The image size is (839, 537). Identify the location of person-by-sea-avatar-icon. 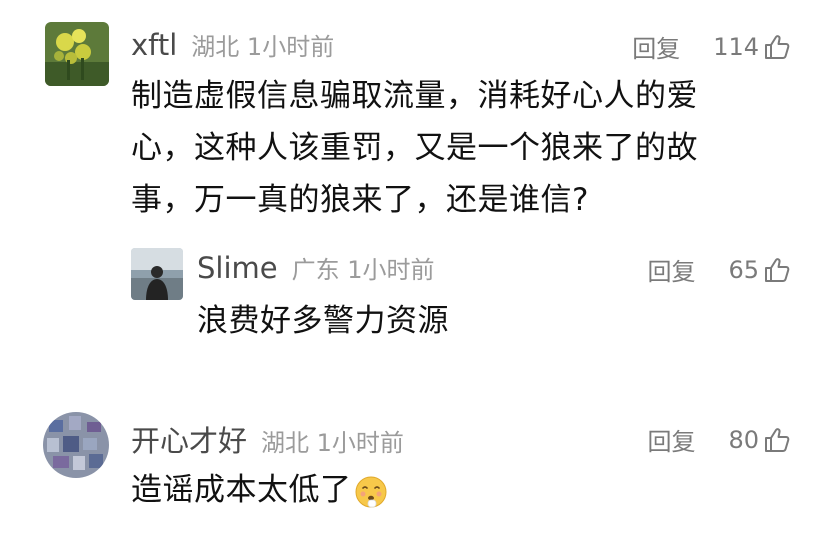
(157, 274).